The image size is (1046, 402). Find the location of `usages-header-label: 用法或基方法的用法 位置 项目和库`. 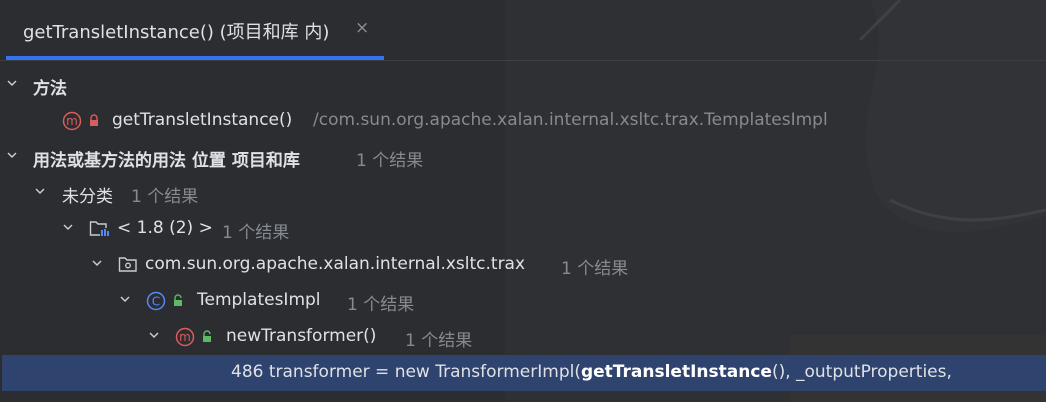

usages-header-label: 用法或基方法的用法 位置 项目和库 is located at coordinates (166, 161).